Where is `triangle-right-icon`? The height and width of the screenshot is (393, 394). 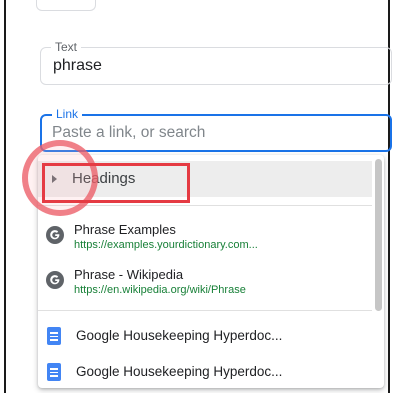 triangle-right-icon is located at coordinates (54, 179).